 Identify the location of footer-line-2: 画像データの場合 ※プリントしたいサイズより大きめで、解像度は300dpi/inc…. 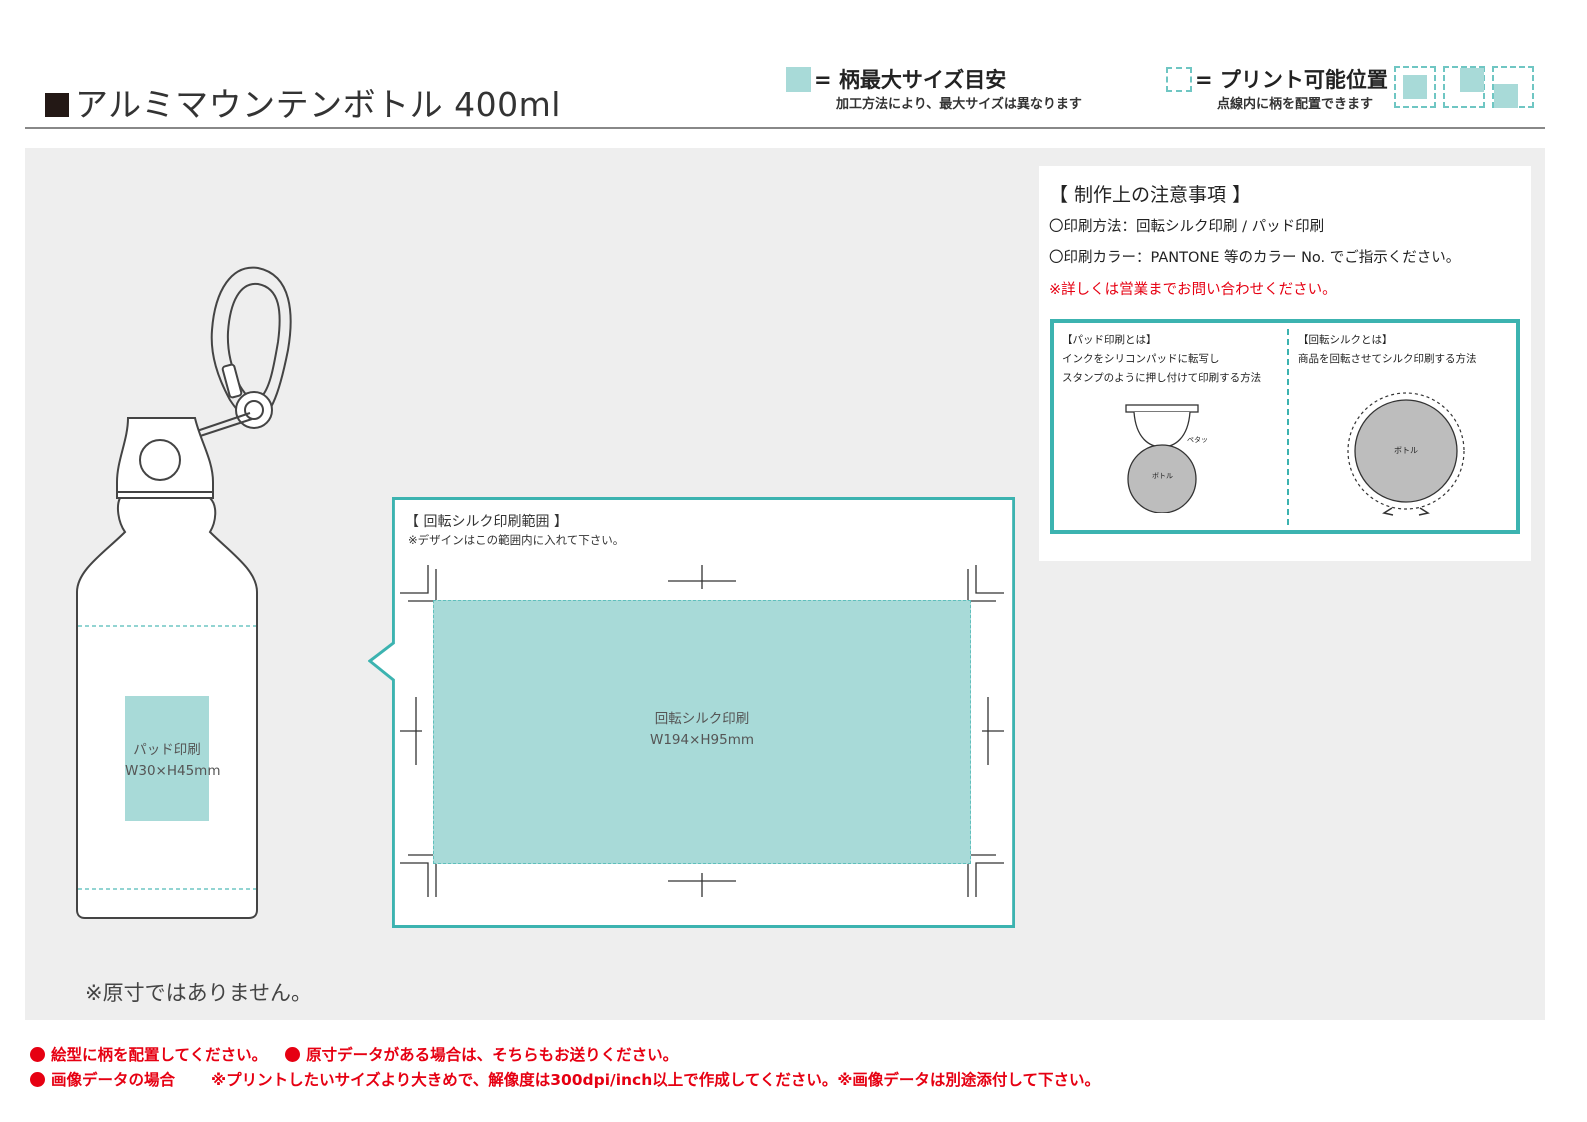
(565, 1079).